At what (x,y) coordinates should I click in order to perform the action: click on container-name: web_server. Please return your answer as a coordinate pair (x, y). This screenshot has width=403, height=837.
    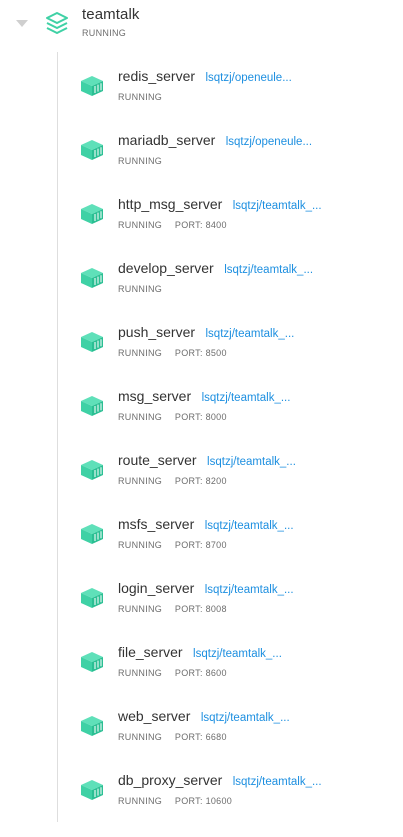
    Looking at the image, I should click on (154, 716).